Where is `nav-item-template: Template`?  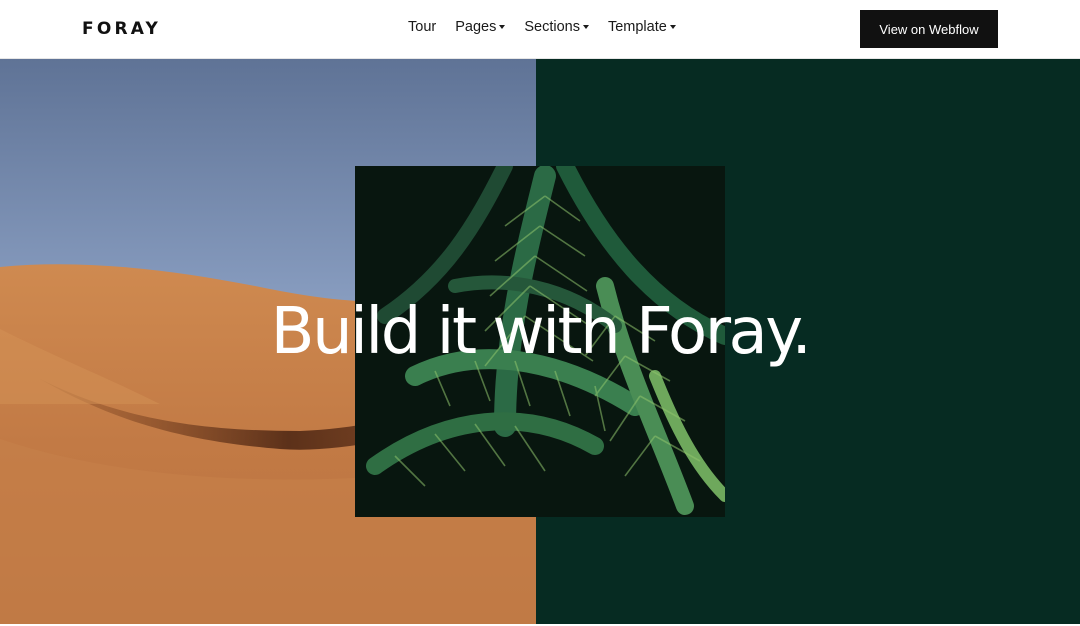
nav-item-template: Template is located at coordinates (642, 27).